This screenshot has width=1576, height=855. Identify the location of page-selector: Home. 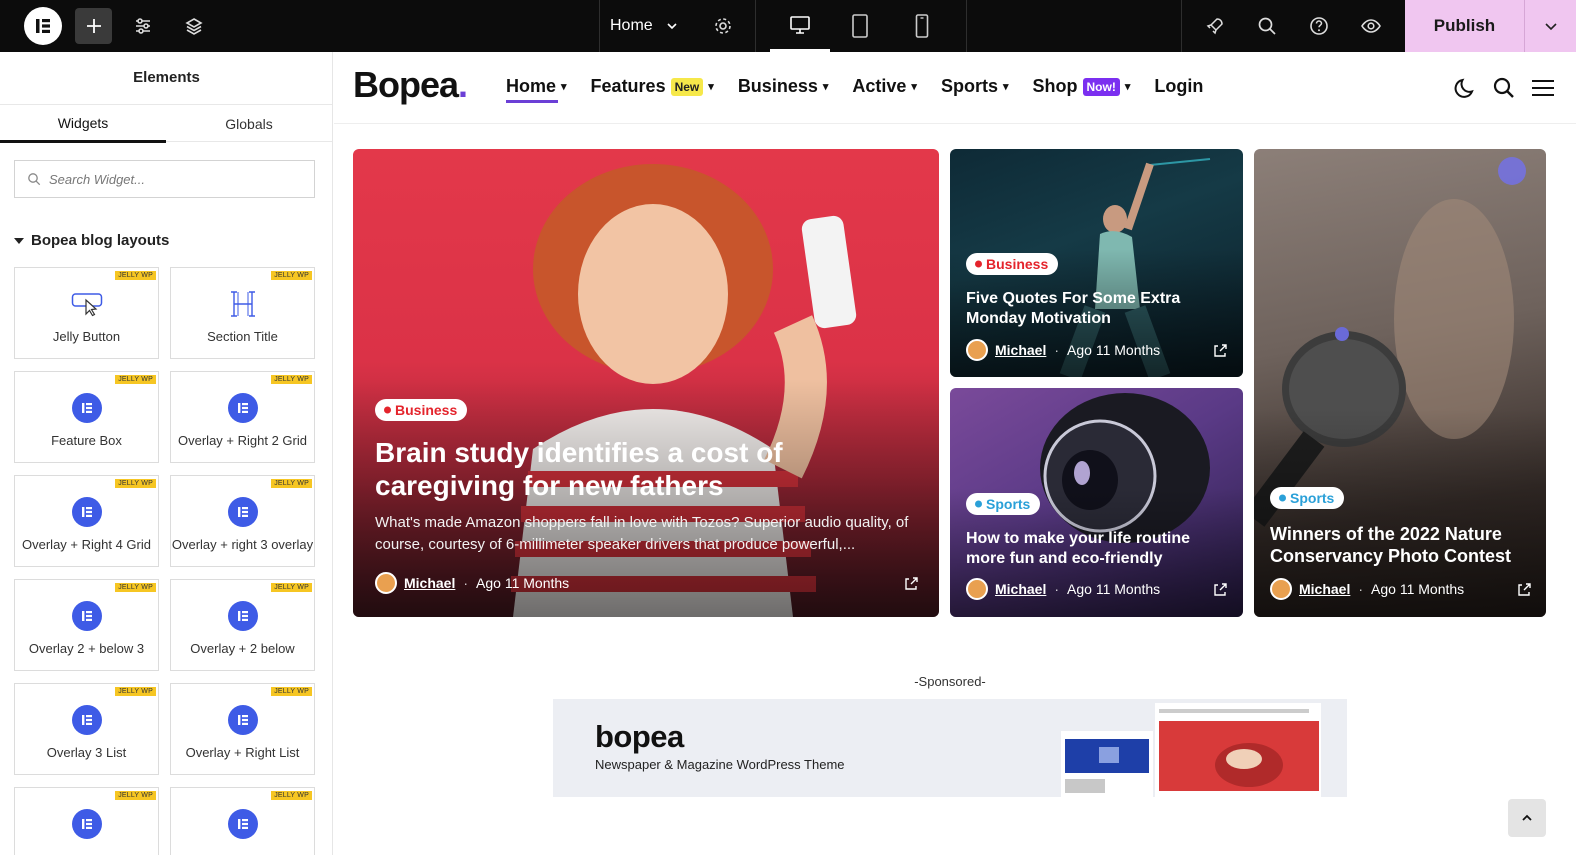
(644, 26).